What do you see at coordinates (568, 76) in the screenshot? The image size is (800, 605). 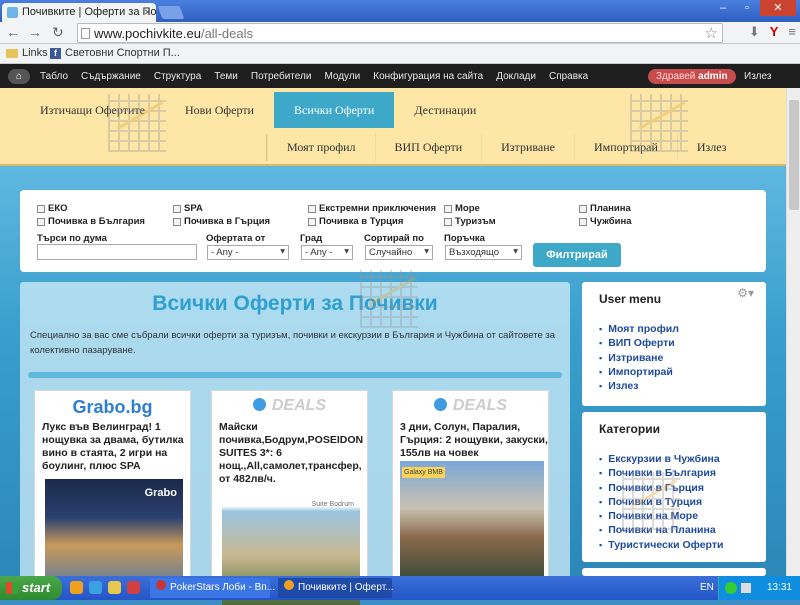 I see `admin-item-help: Справка` at bounding box center [568, 76].